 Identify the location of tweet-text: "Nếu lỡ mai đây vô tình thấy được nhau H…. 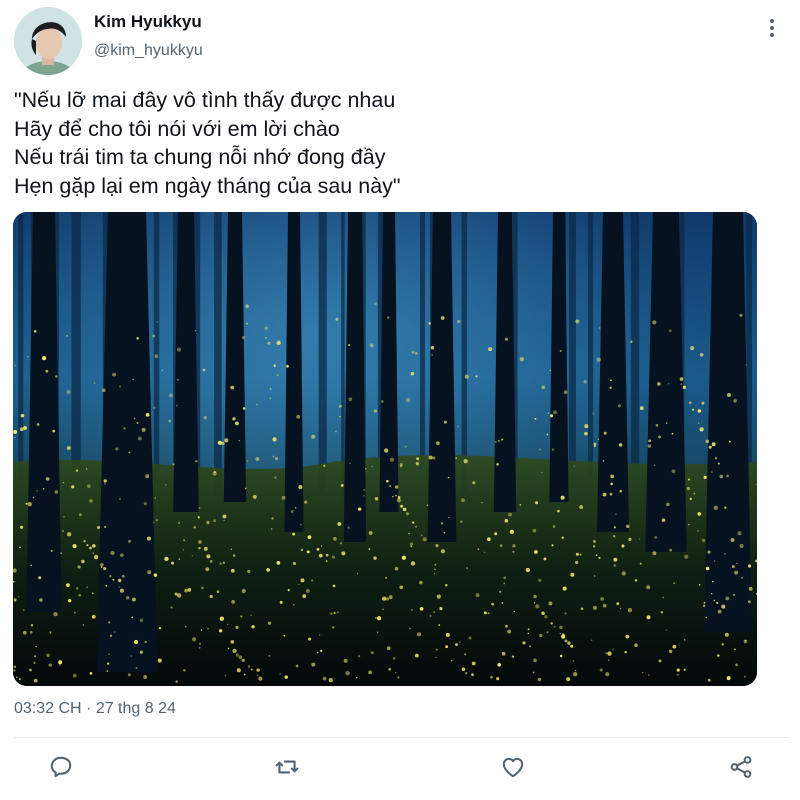
(394, 143).